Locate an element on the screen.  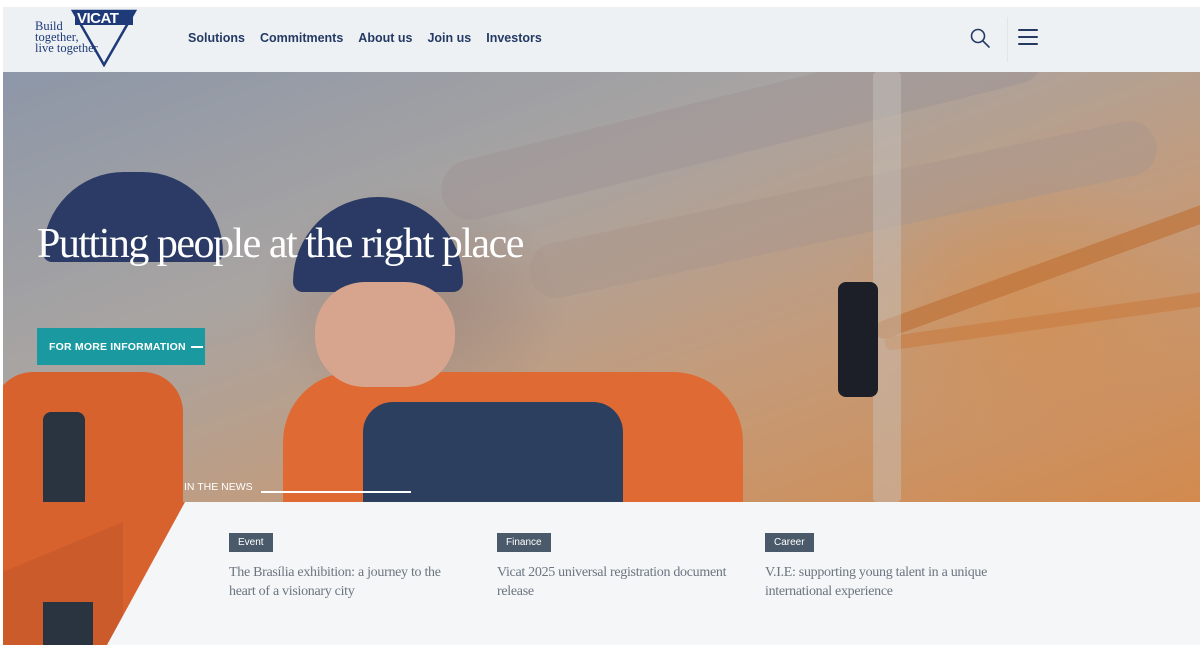
more-info-button: FOR MORE INFORMATION is located at coordinates (121, 346).